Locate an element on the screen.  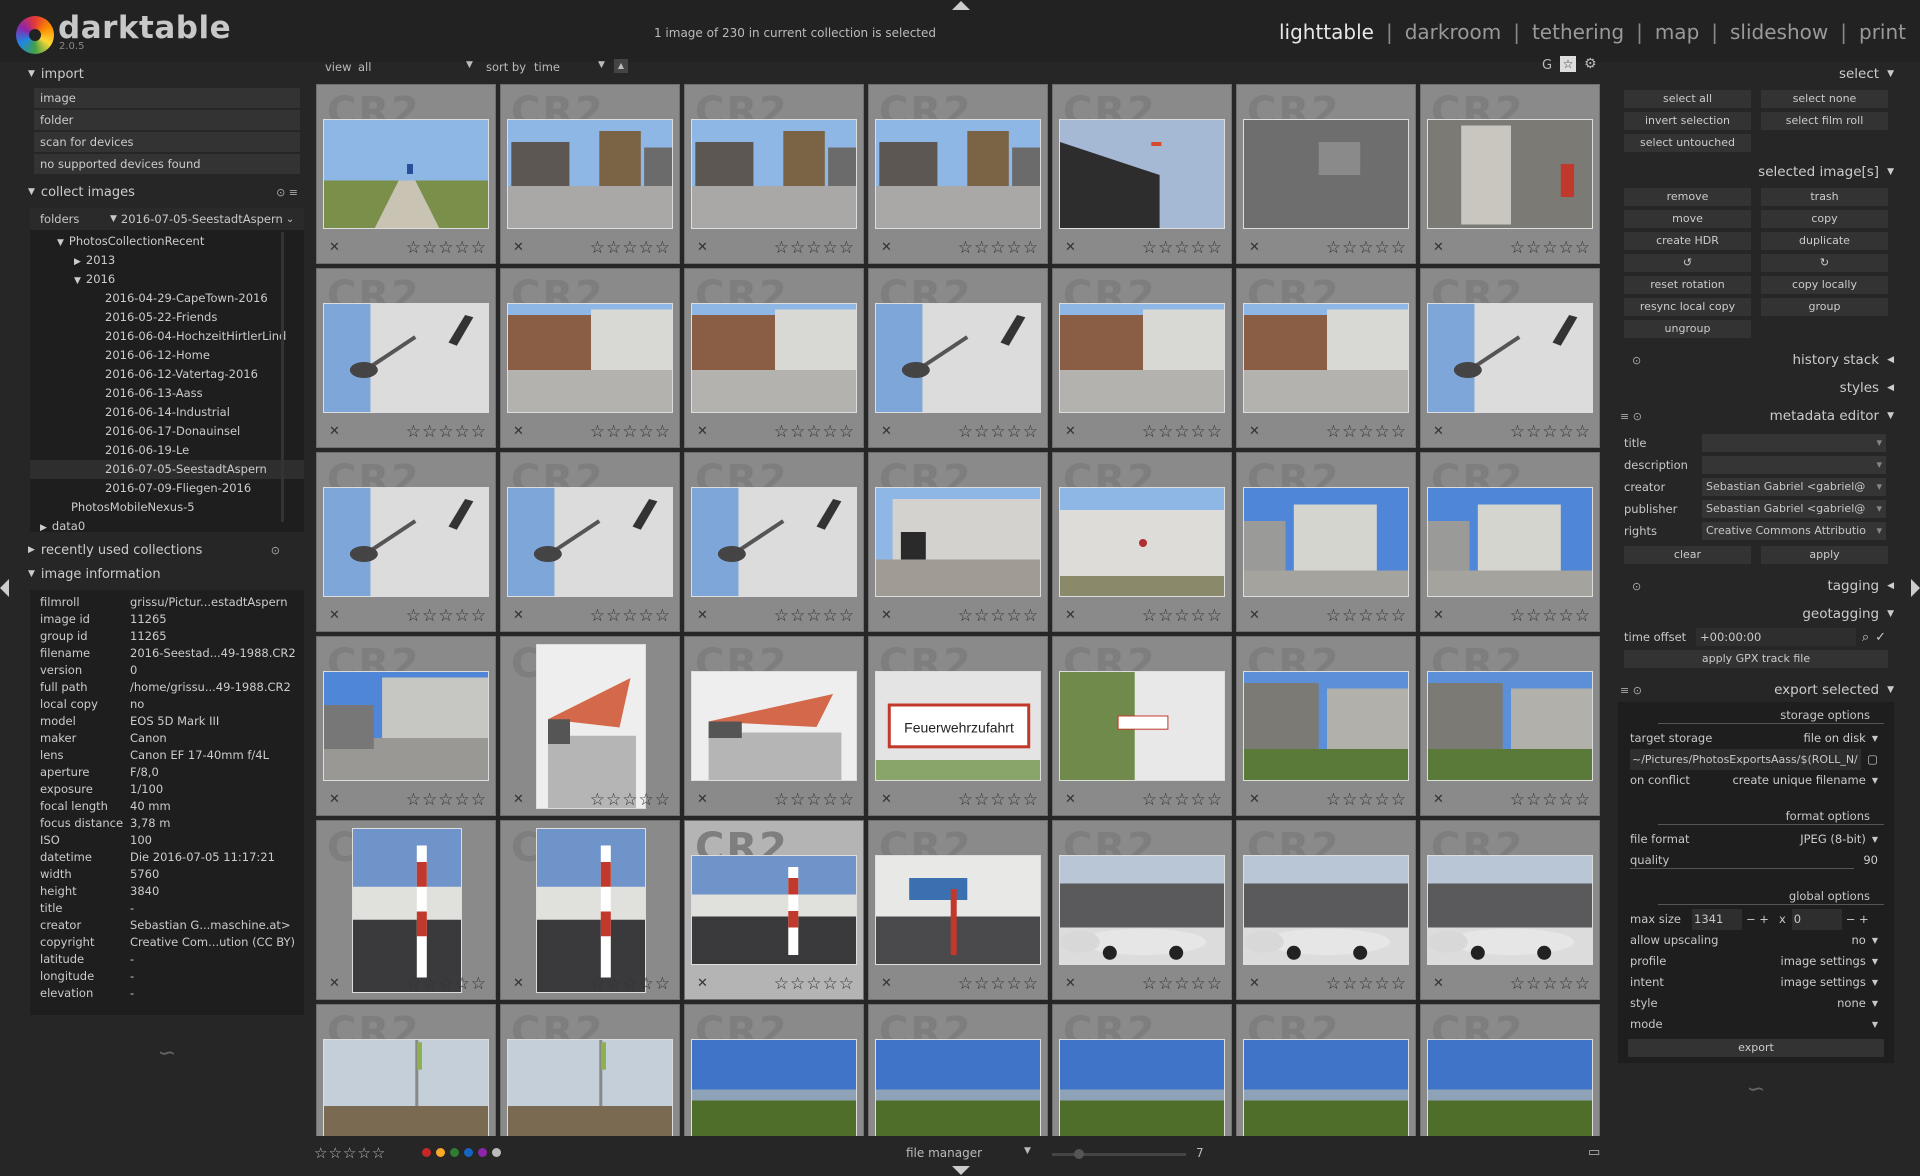
view-tab-print: print is located at coordinates (1882, 32).